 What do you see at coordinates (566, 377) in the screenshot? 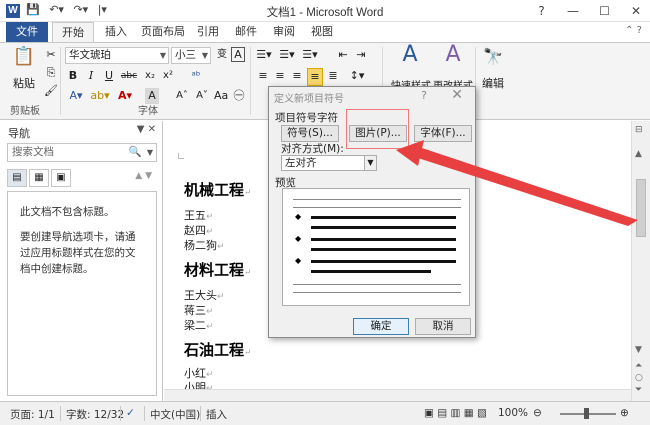
I see `watermark-url: zhinan.sogou.com` at bounding box center [566, 377].